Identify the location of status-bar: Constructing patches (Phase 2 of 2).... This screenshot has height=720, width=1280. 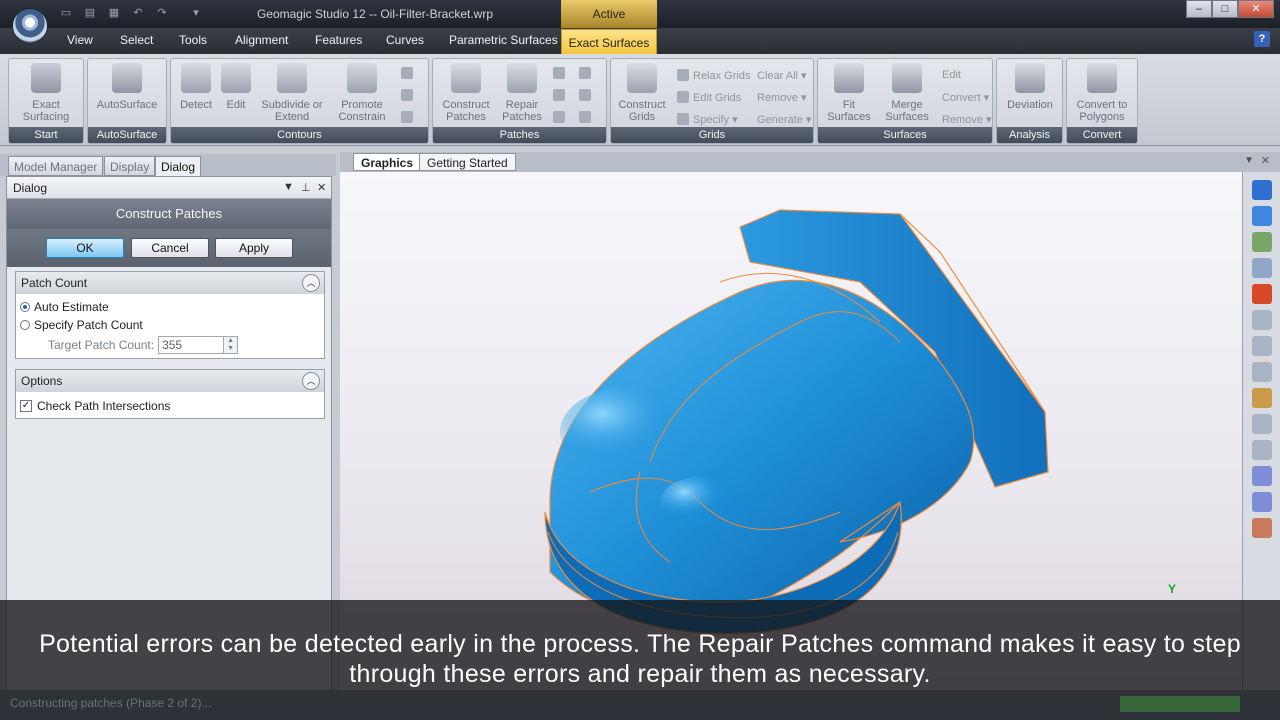
(640, 705).